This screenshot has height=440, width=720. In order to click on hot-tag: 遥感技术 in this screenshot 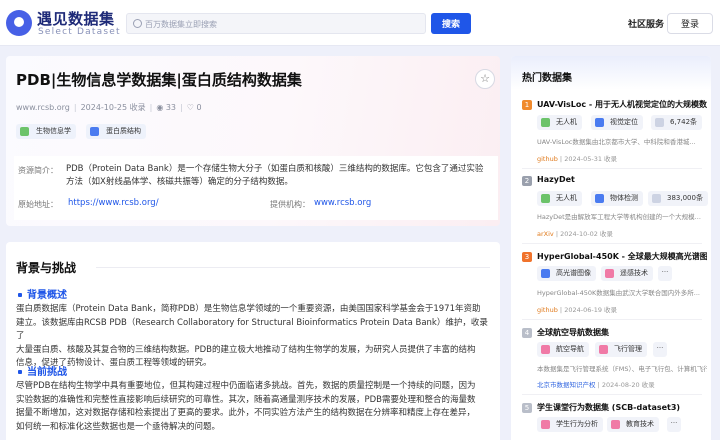, I will do `click(627, 273)`.